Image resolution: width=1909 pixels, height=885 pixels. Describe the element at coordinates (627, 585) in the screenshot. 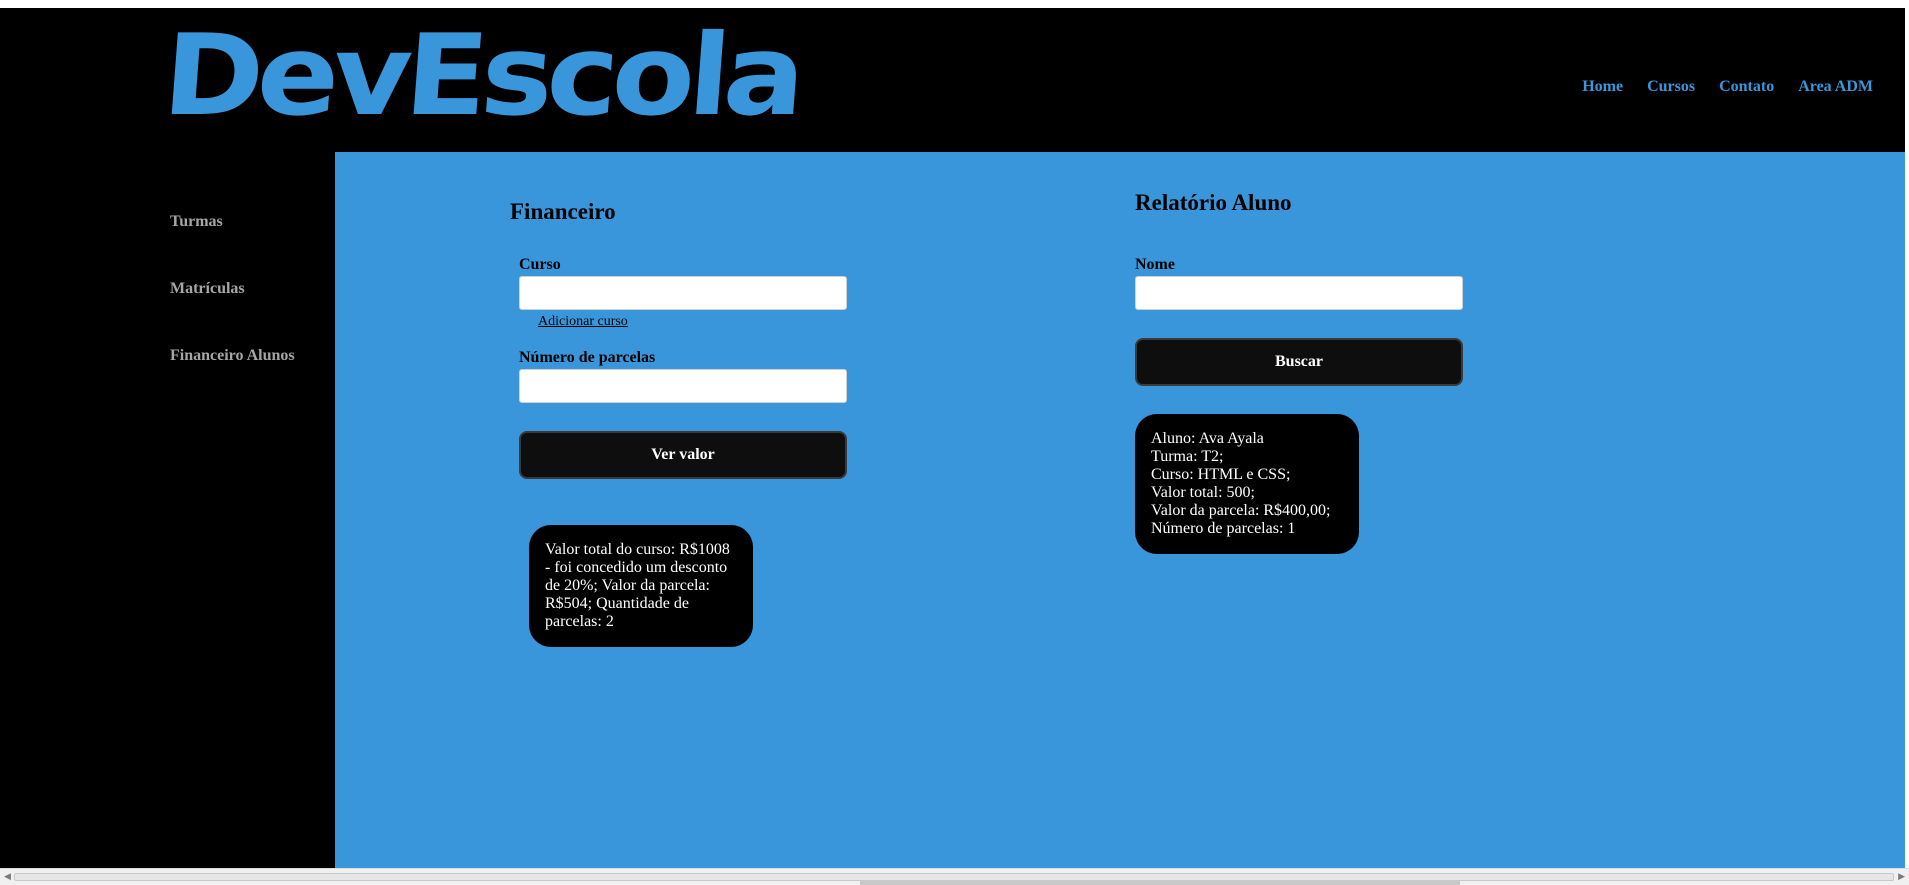

I see `result-line: de 20%; Valor da parcela:` at that location.